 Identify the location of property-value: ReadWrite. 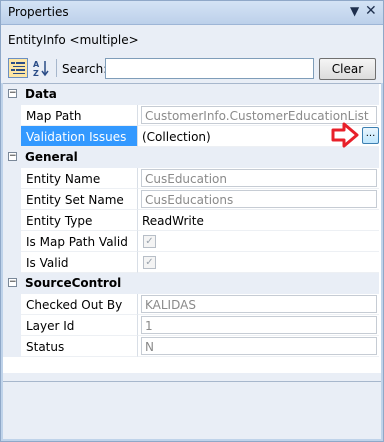
(258, 220).